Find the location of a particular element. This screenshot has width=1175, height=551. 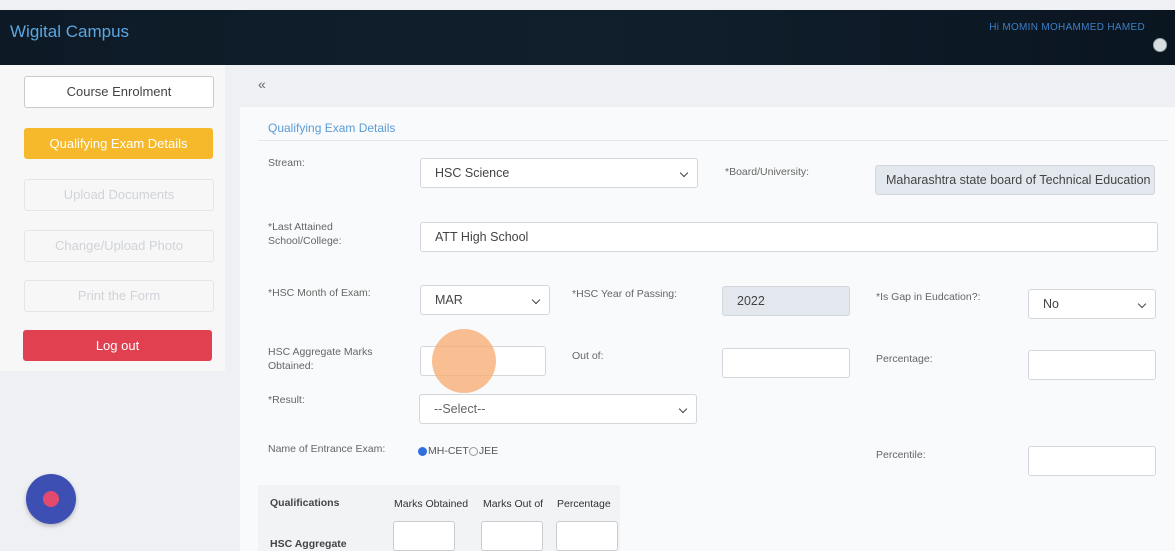

marks-label: HSC Aggregate Marks Obtained: is located at coordinates (320, 359).